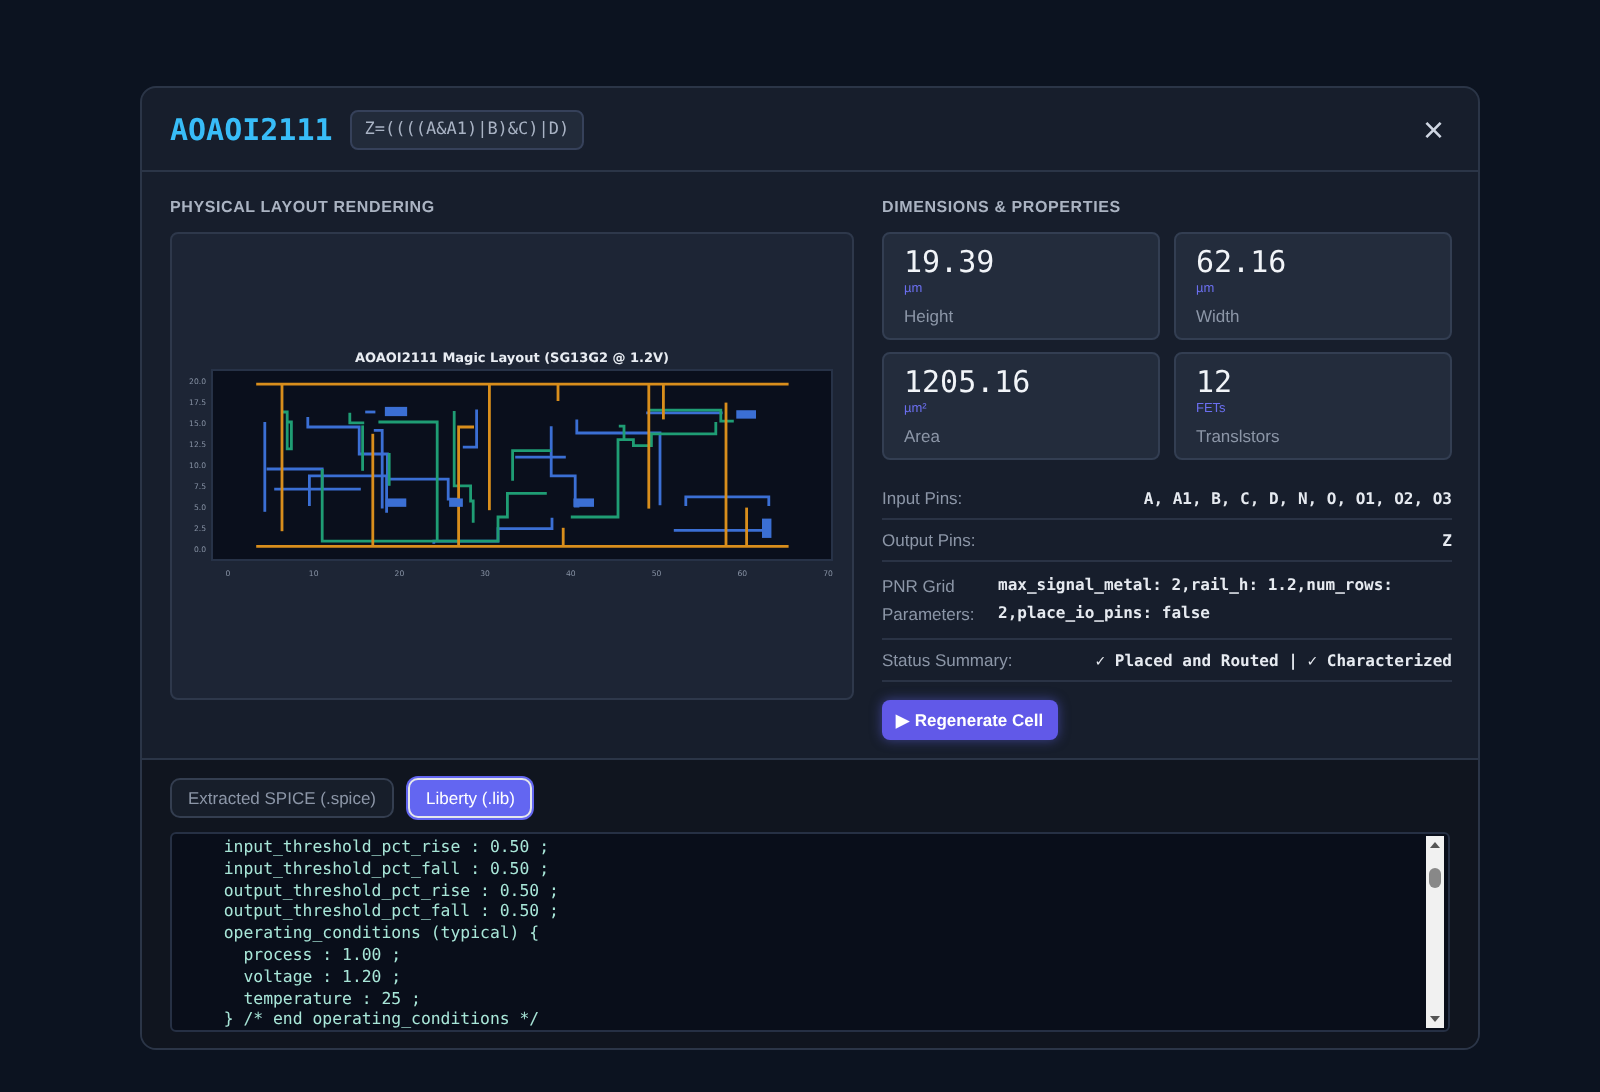  Describe the element at coordinates (947, 660) in the screenshot. I see `property-label: Status Summary:` at that location.